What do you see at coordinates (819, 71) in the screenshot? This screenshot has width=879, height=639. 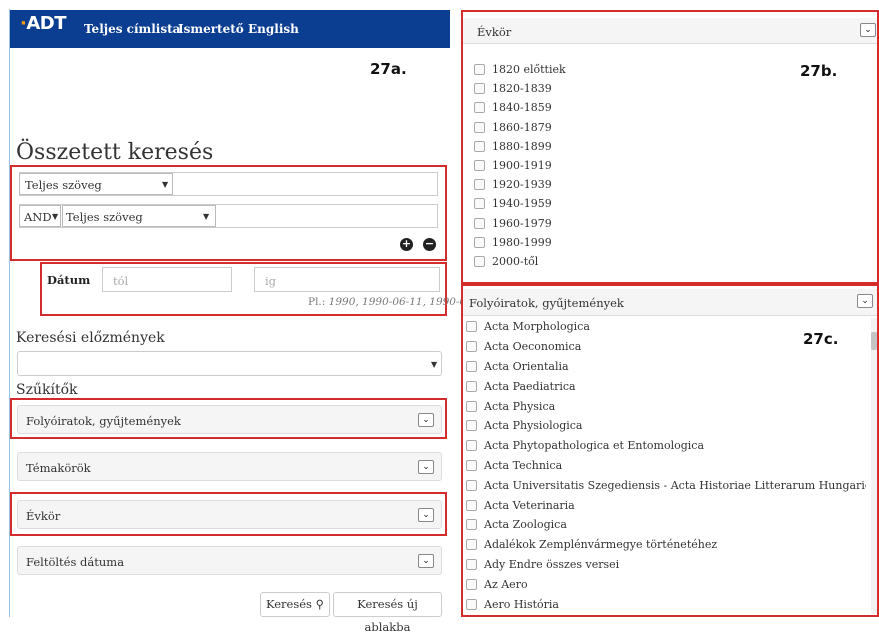 I see `figure-label-27b: 27b.` at bounding box center [819, 71].